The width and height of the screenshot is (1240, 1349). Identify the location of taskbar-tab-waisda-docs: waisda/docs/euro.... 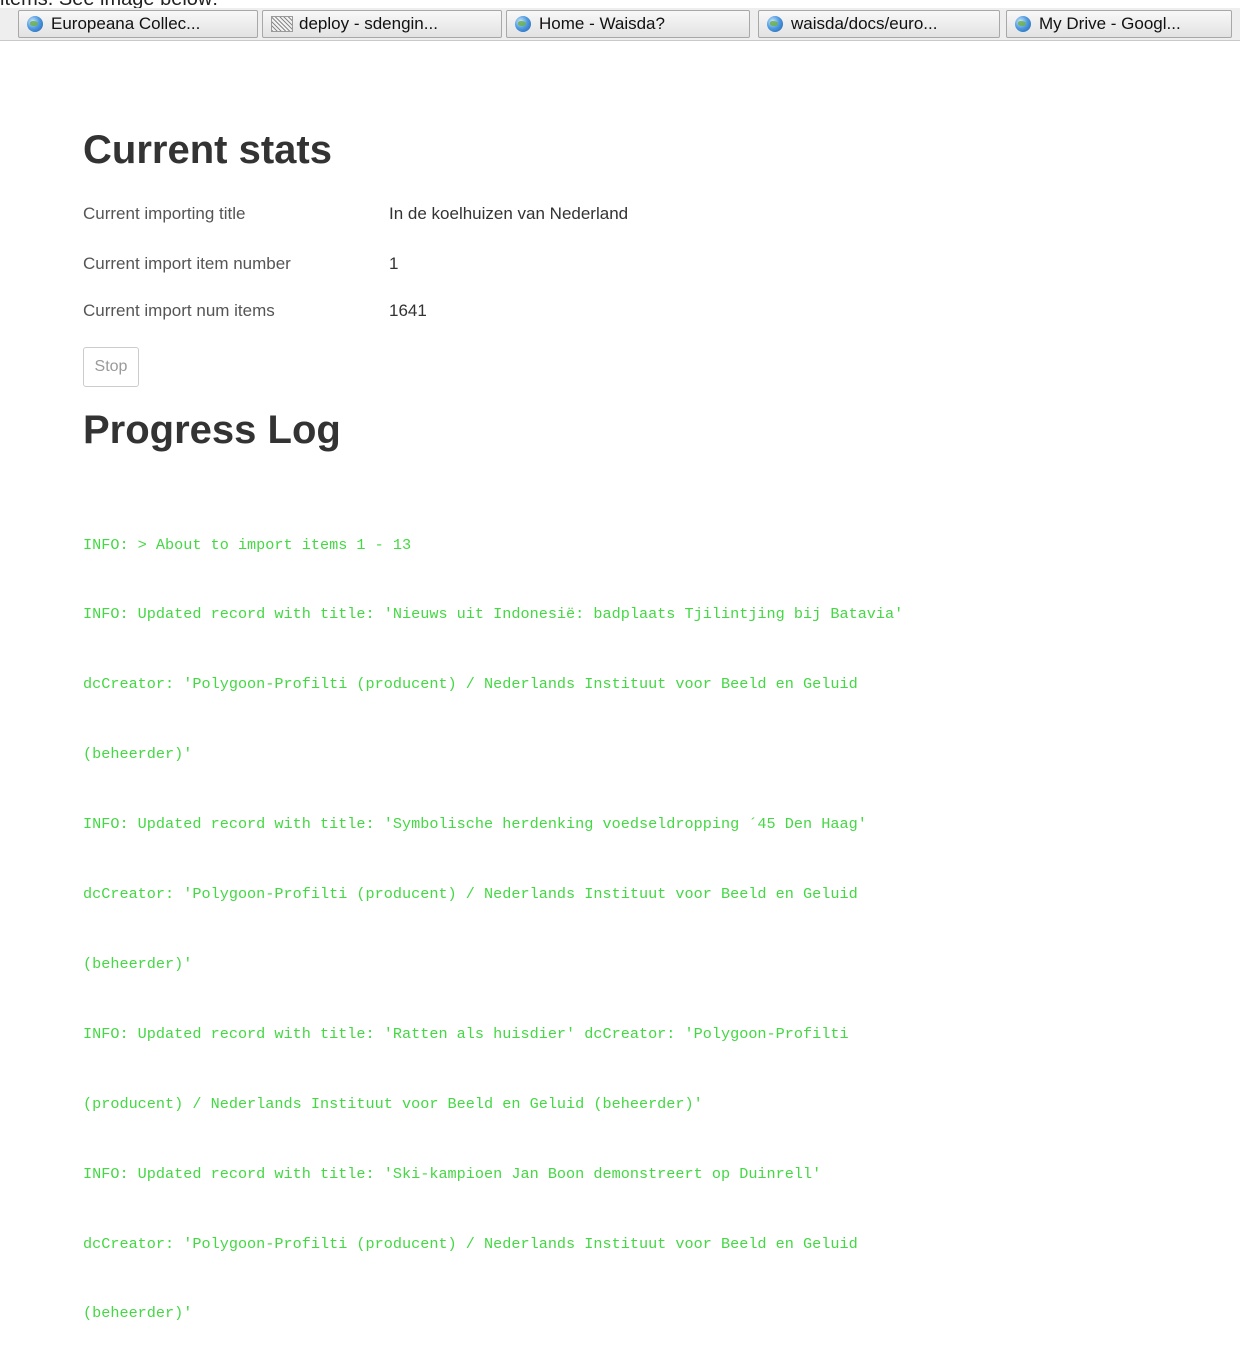
(879, 24).